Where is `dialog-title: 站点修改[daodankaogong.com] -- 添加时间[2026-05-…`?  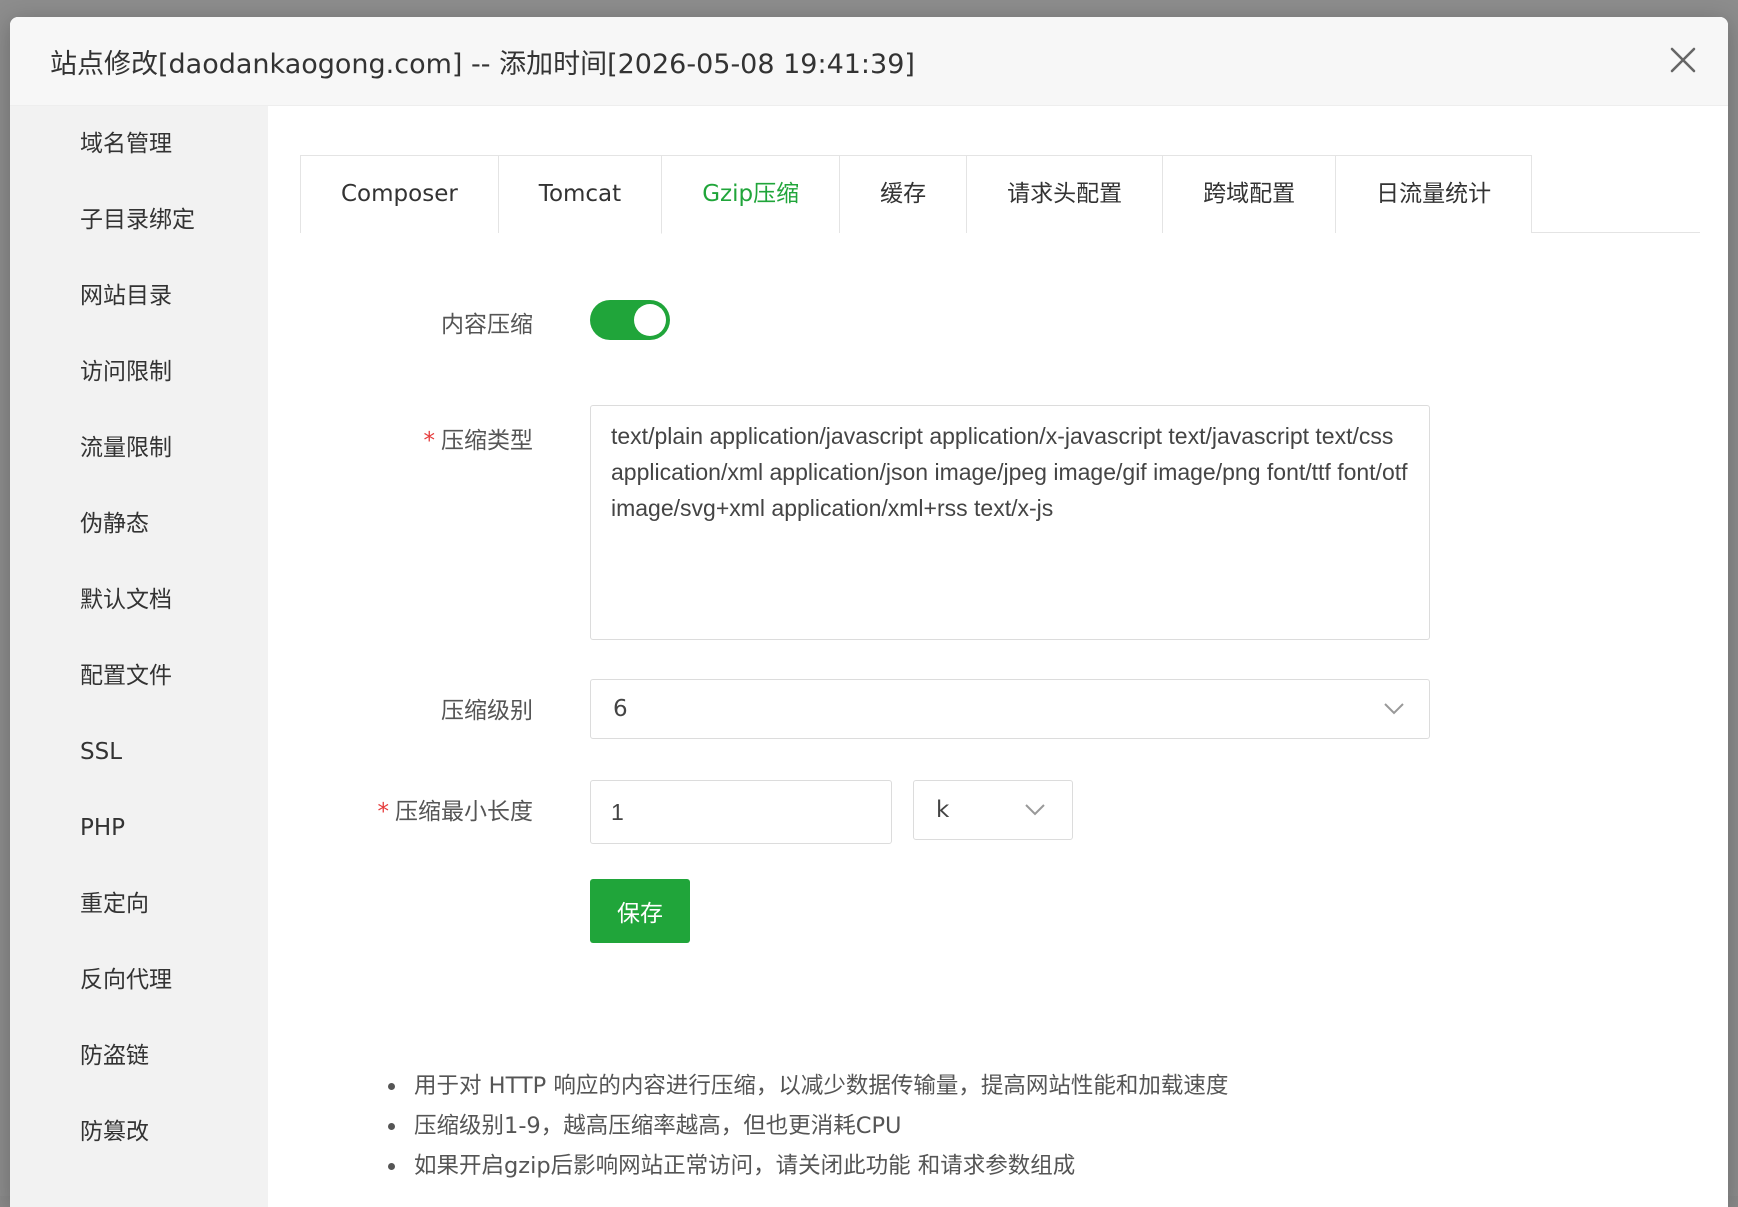
dialog-title: 站点修改[daodankaogong.com] -- 添加时间[2026-05-… is located at coordinates (482, 64).